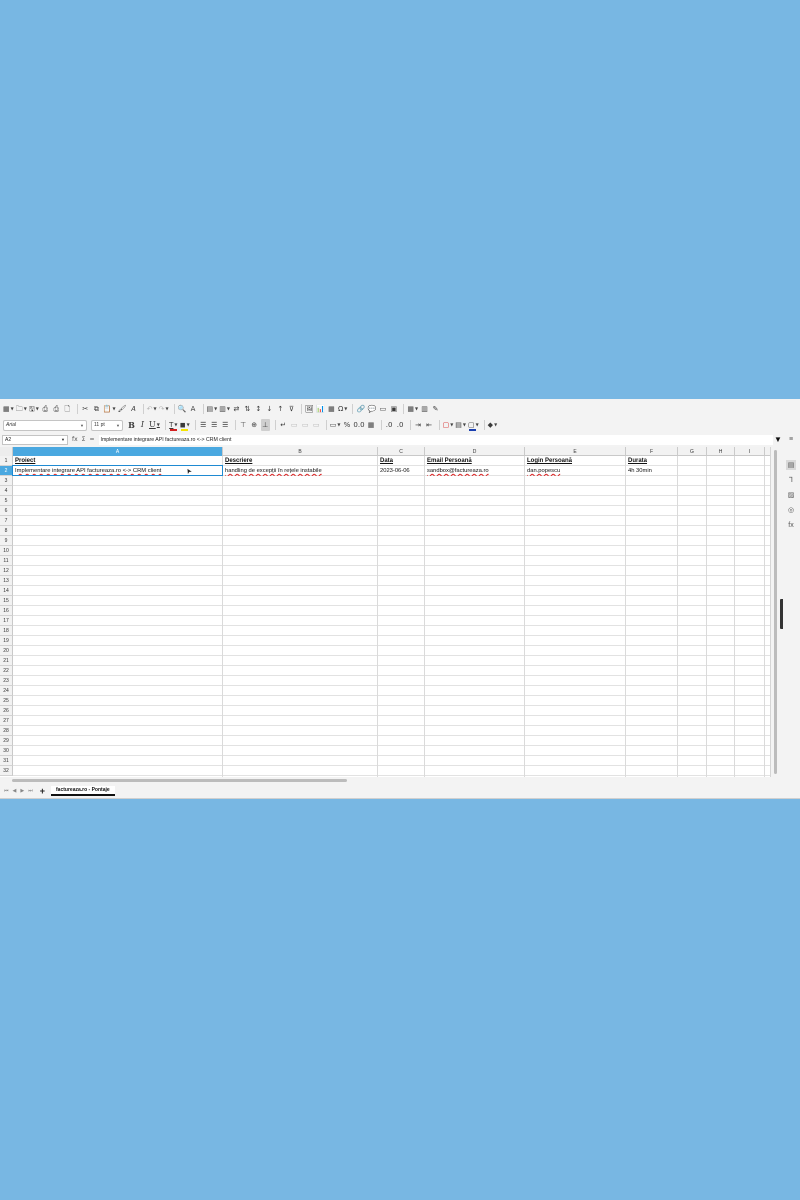  I want to click on row-header-5: 5, so click(6, 501).